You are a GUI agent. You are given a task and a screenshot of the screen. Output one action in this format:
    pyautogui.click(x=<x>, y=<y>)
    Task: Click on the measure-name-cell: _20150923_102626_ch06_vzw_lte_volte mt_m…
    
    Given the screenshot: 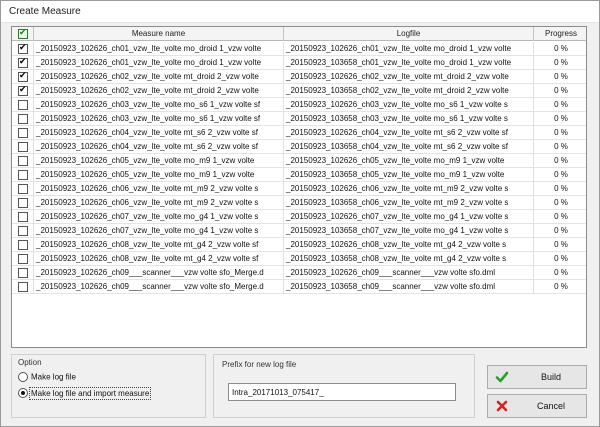 What is the action you would take?
    pyautogui.click(x=159, y=189)
    